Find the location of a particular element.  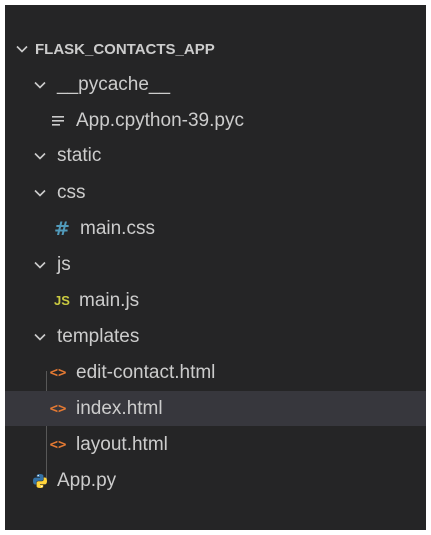

tree-file-edit-contact-html: <> edit-contact.html is located at coordinates (215, 372).